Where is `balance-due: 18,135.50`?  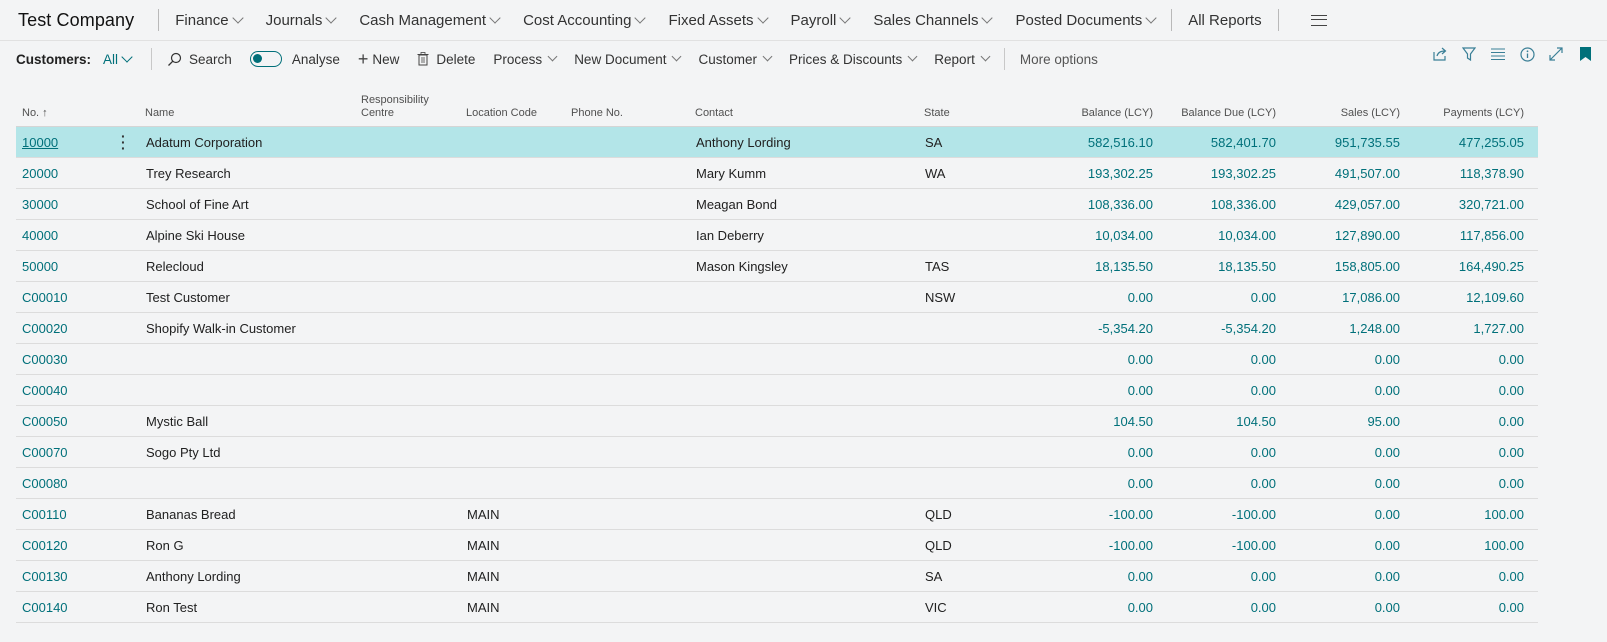 balance-due: 18,135.50 is located at coordinates (1247, 266).